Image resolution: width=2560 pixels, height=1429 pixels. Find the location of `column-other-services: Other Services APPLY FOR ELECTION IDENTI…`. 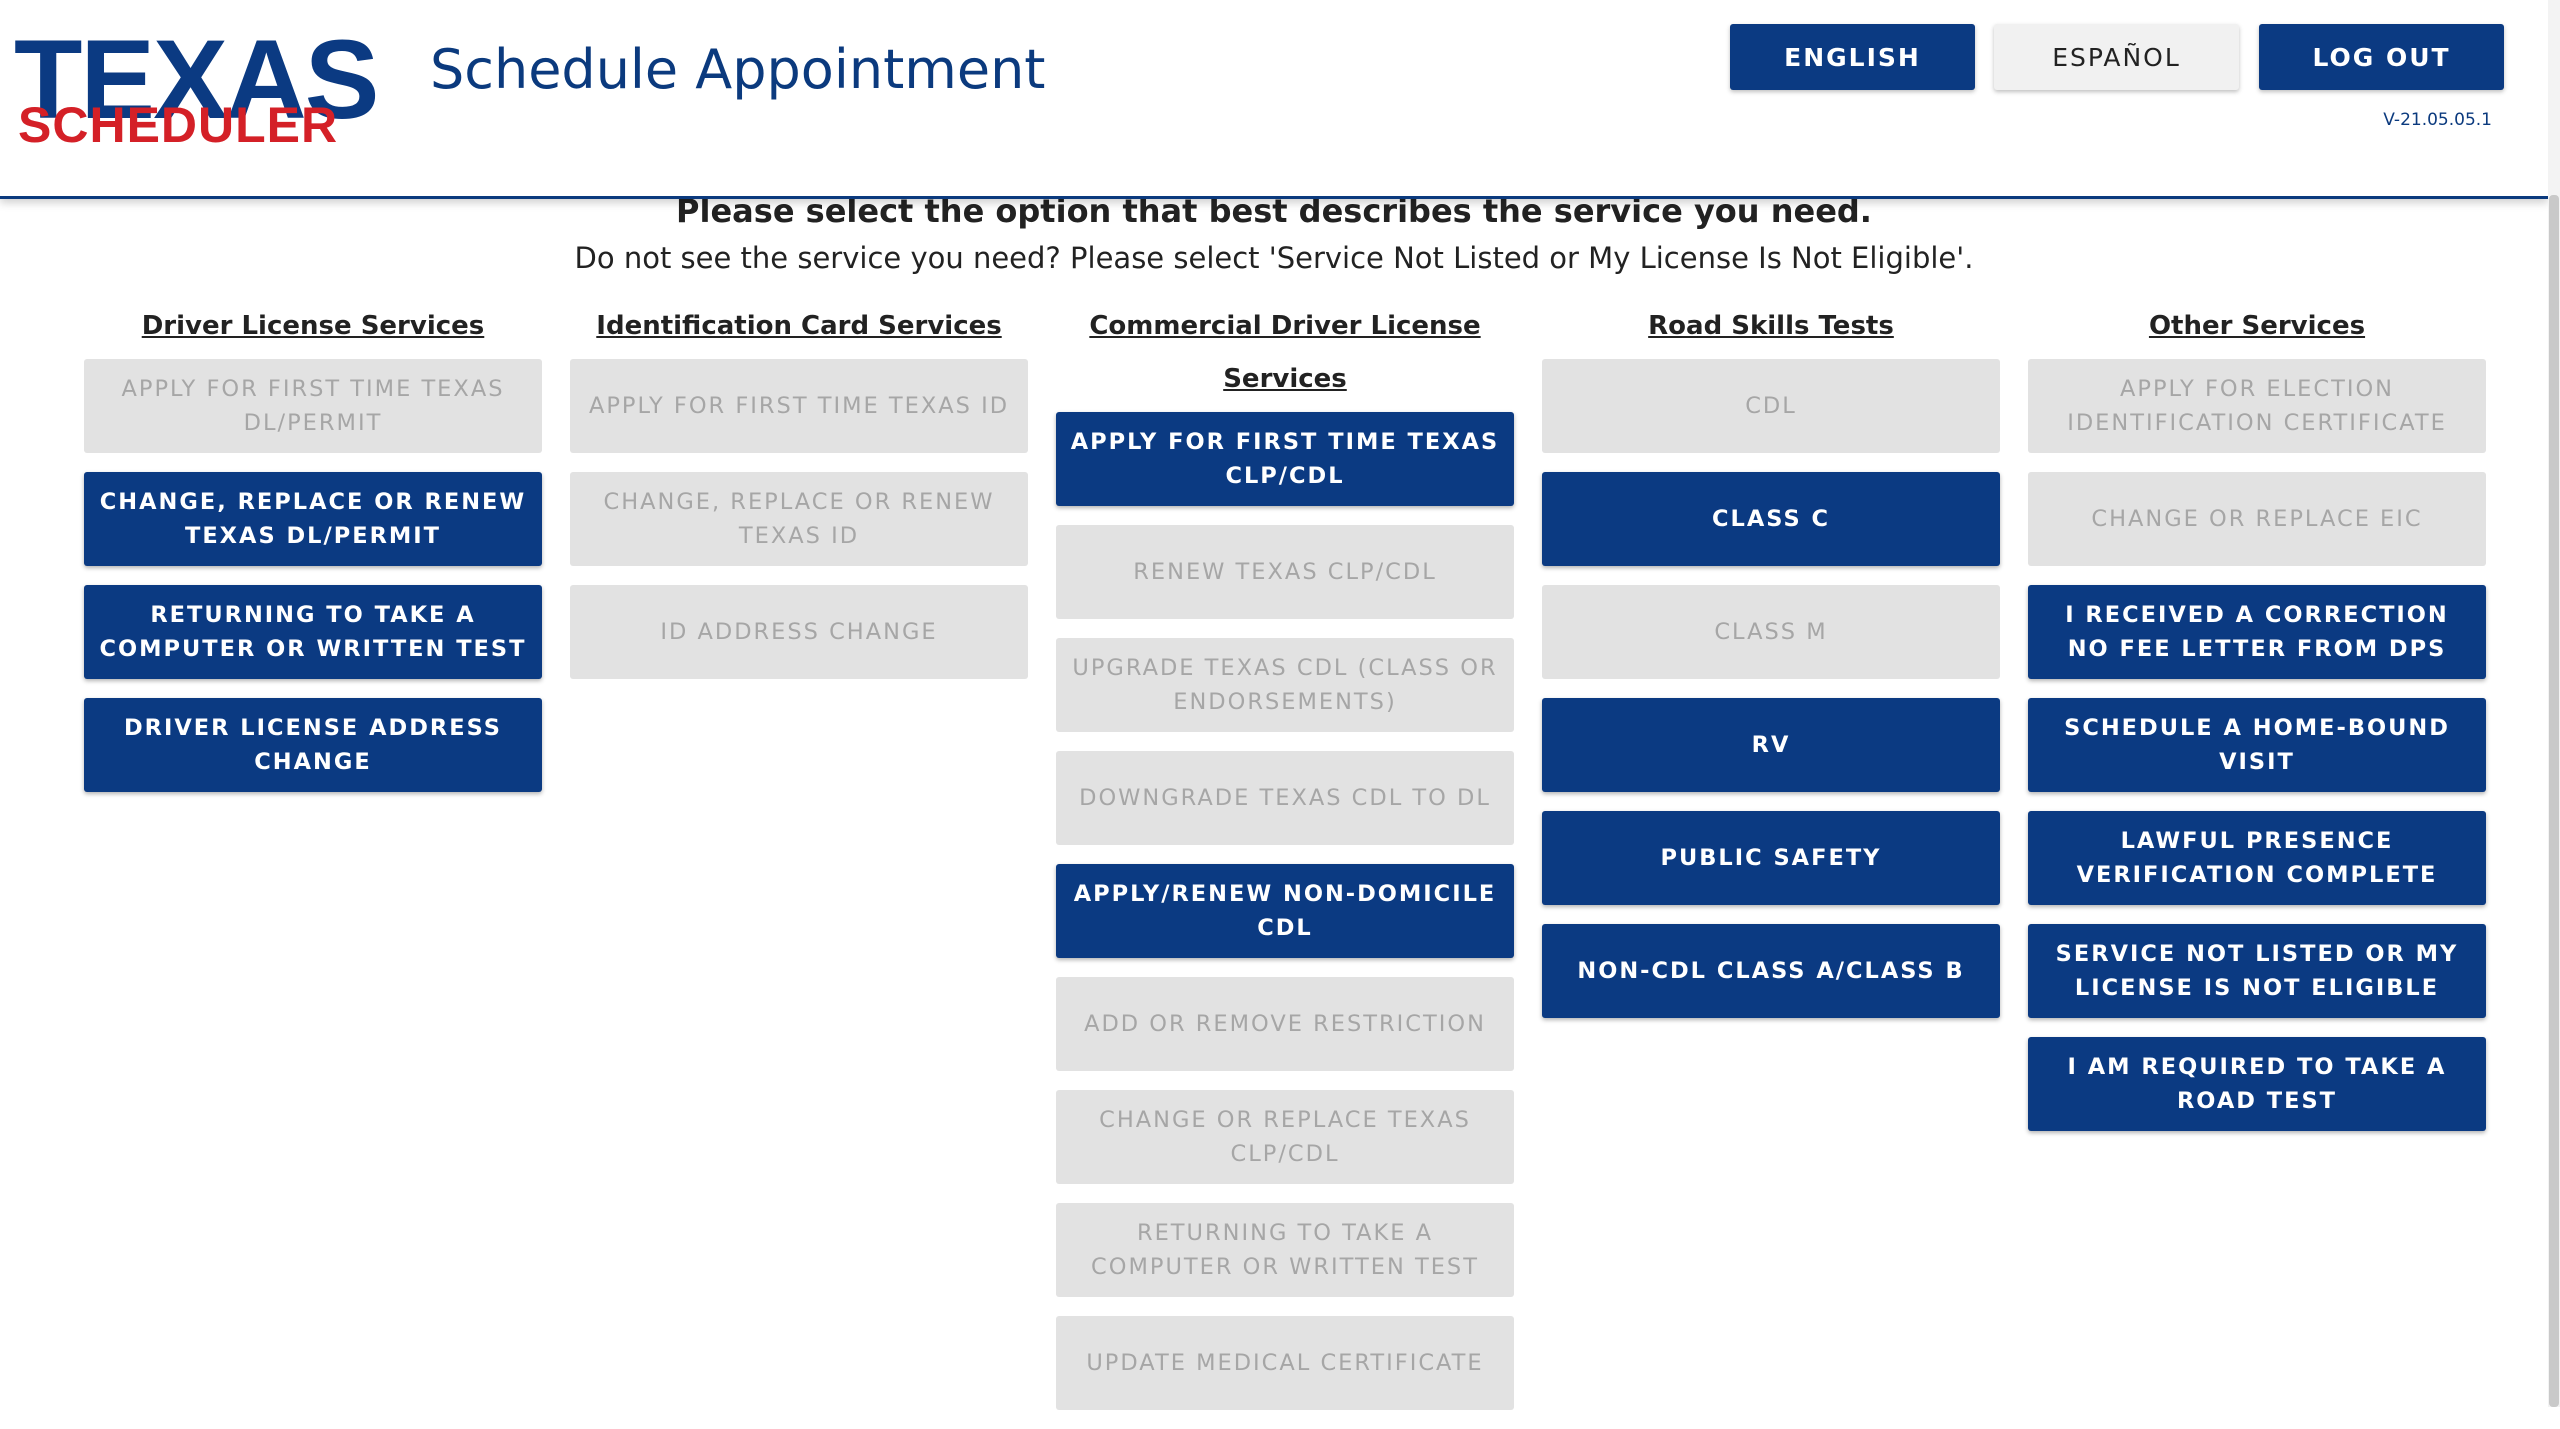

column-other-services: Other Services APPLY FOR ELECTION IDENTI… is located at coordinates (2257, 725).